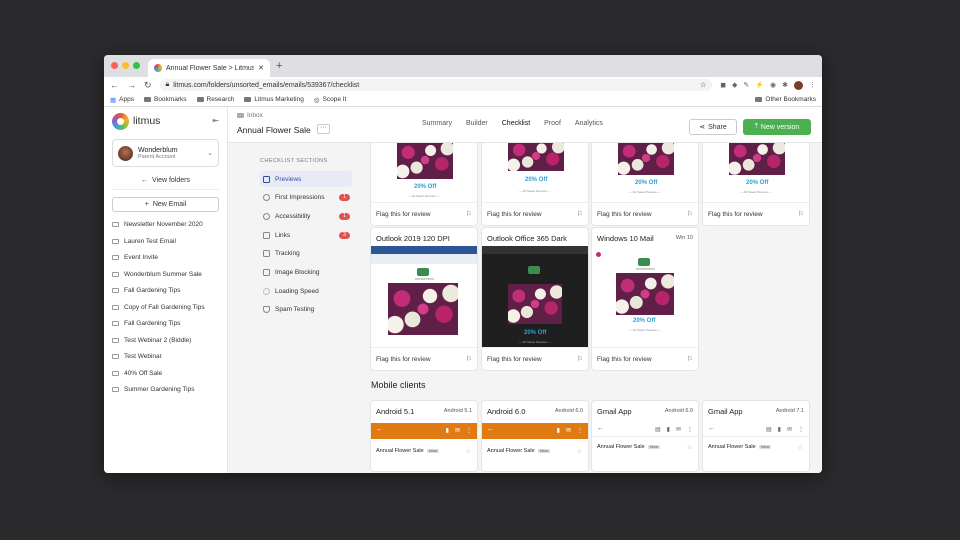  I want to click on email-list-item: 40% Off Sale, so click(165, 374).